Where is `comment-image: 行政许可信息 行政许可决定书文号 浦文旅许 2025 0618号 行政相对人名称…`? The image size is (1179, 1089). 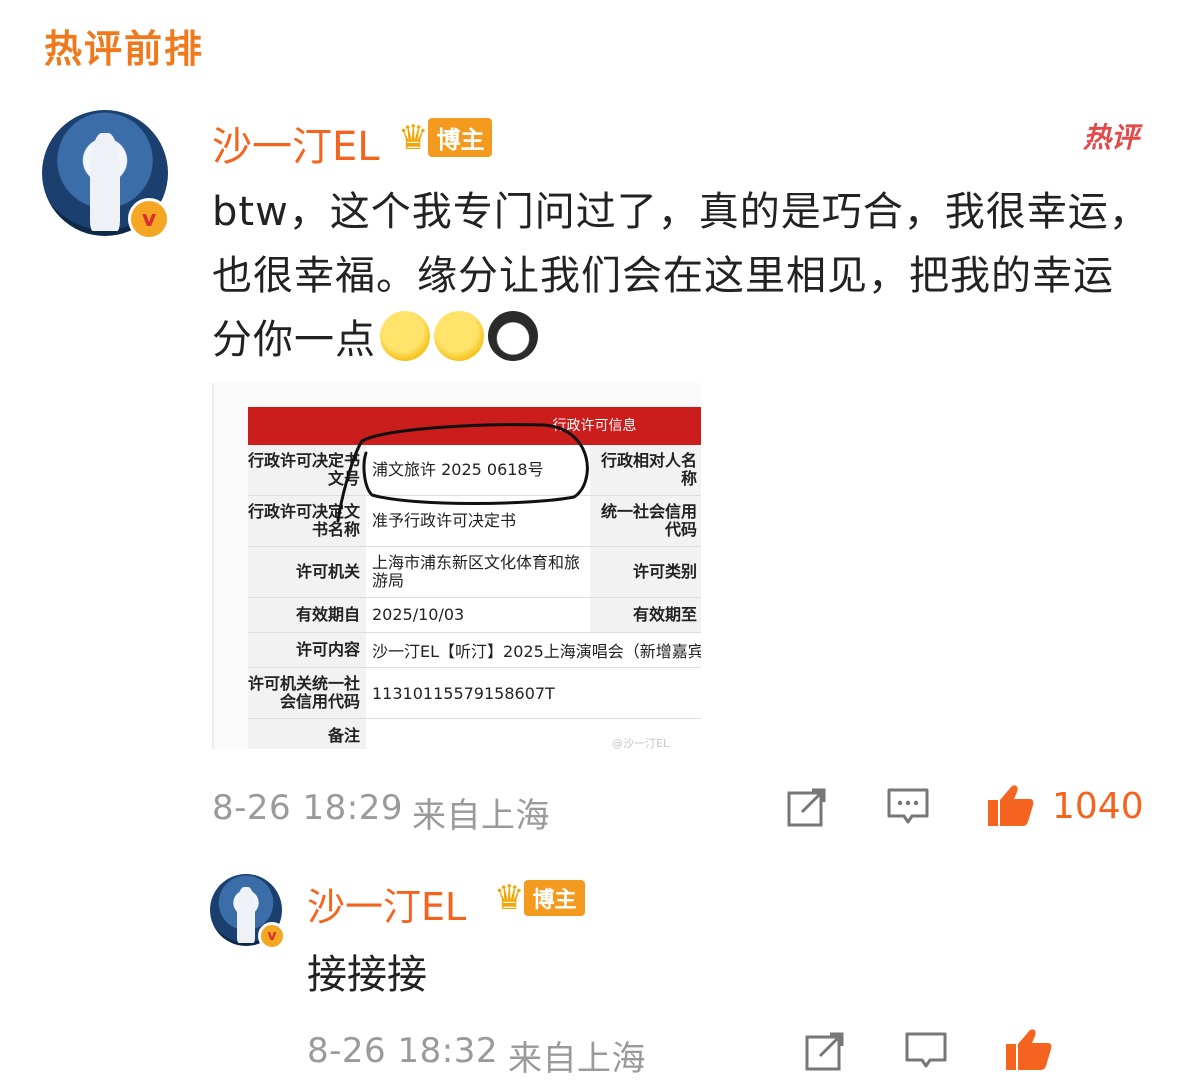
comment-image: 行政许可信息 行政许可决定书文号 浦文旅许 2025 0618号 行政相对人名称… is located at coordinates (456, 566).